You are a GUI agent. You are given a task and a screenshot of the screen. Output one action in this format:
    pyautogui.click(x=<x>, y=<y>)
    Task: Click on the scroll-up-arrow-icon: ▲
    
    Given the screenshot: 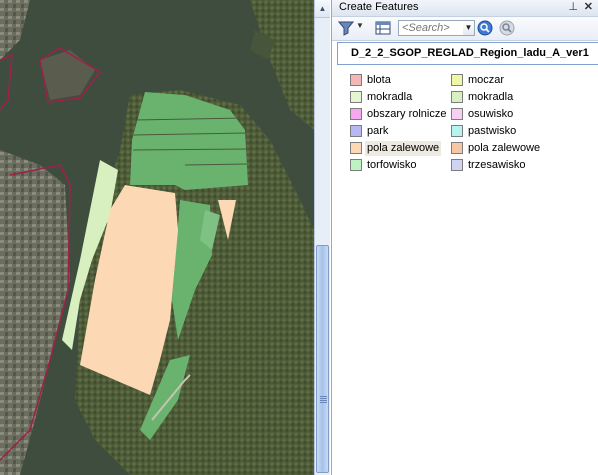 What is the action you would take?
    pyautogui.click(x=322, y=9)
    